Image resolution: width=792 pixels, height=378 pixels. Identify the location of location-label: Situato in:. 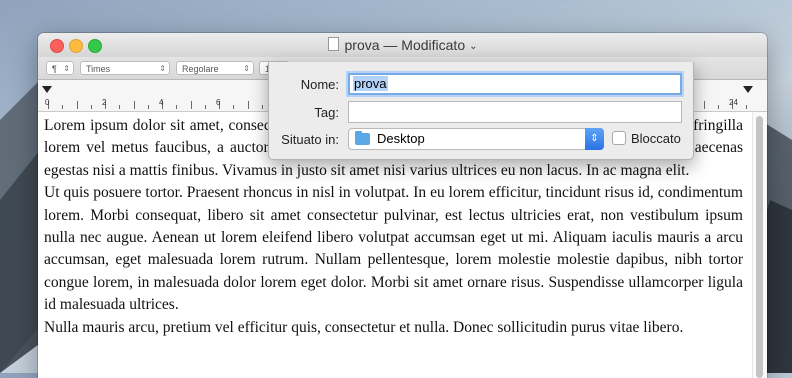
(310, 139).